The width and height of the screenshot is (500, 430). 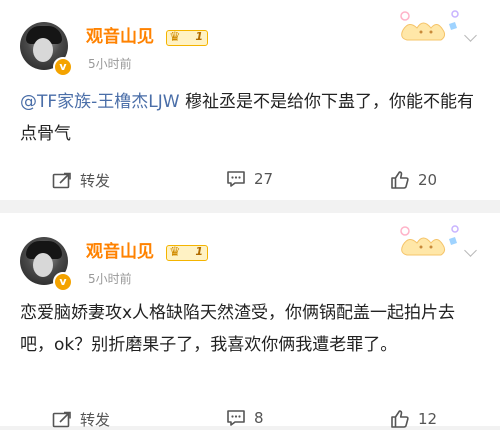 I want to click on comment-button: 27, so click(x=249, y=179).